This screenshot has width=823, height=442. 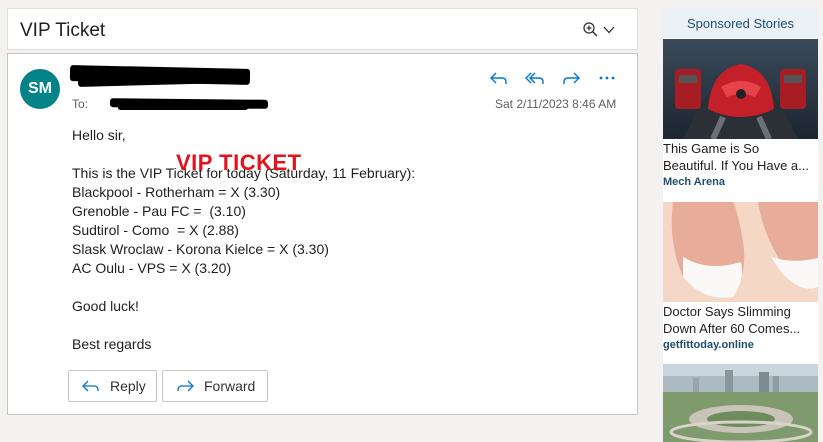 I want to click on body-line-greeting: Hello sir,, so click(x=99, y=135).